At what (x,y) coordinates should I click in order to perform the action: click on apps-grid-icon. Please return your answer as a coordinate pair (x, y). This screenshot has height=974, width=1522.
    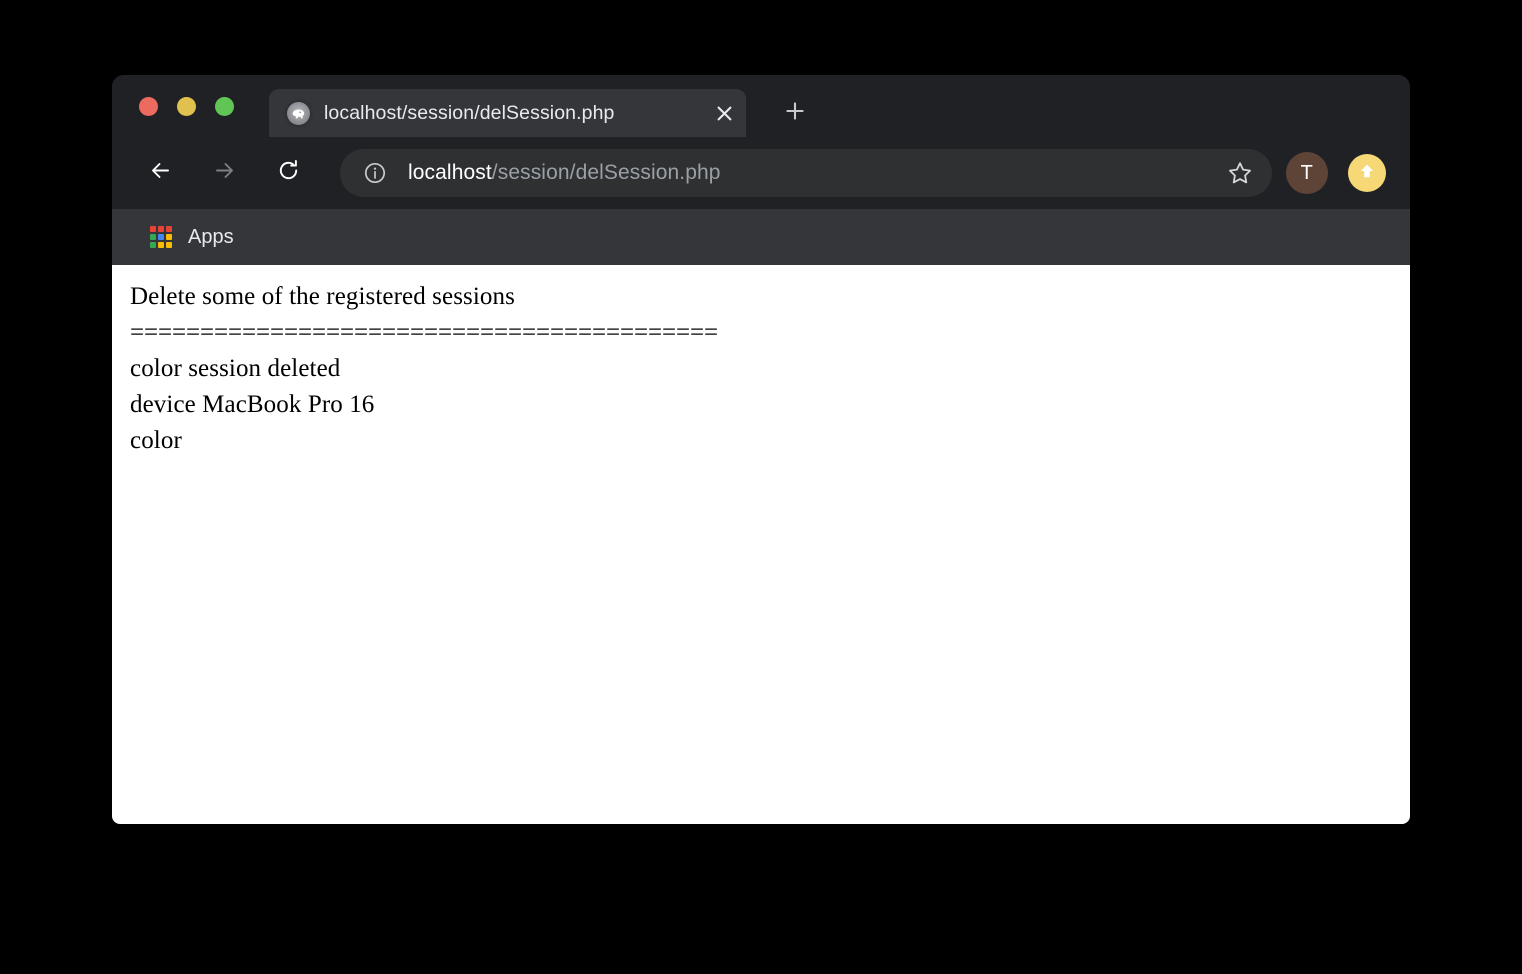
    Looking at the image, I should click on (161, 237).